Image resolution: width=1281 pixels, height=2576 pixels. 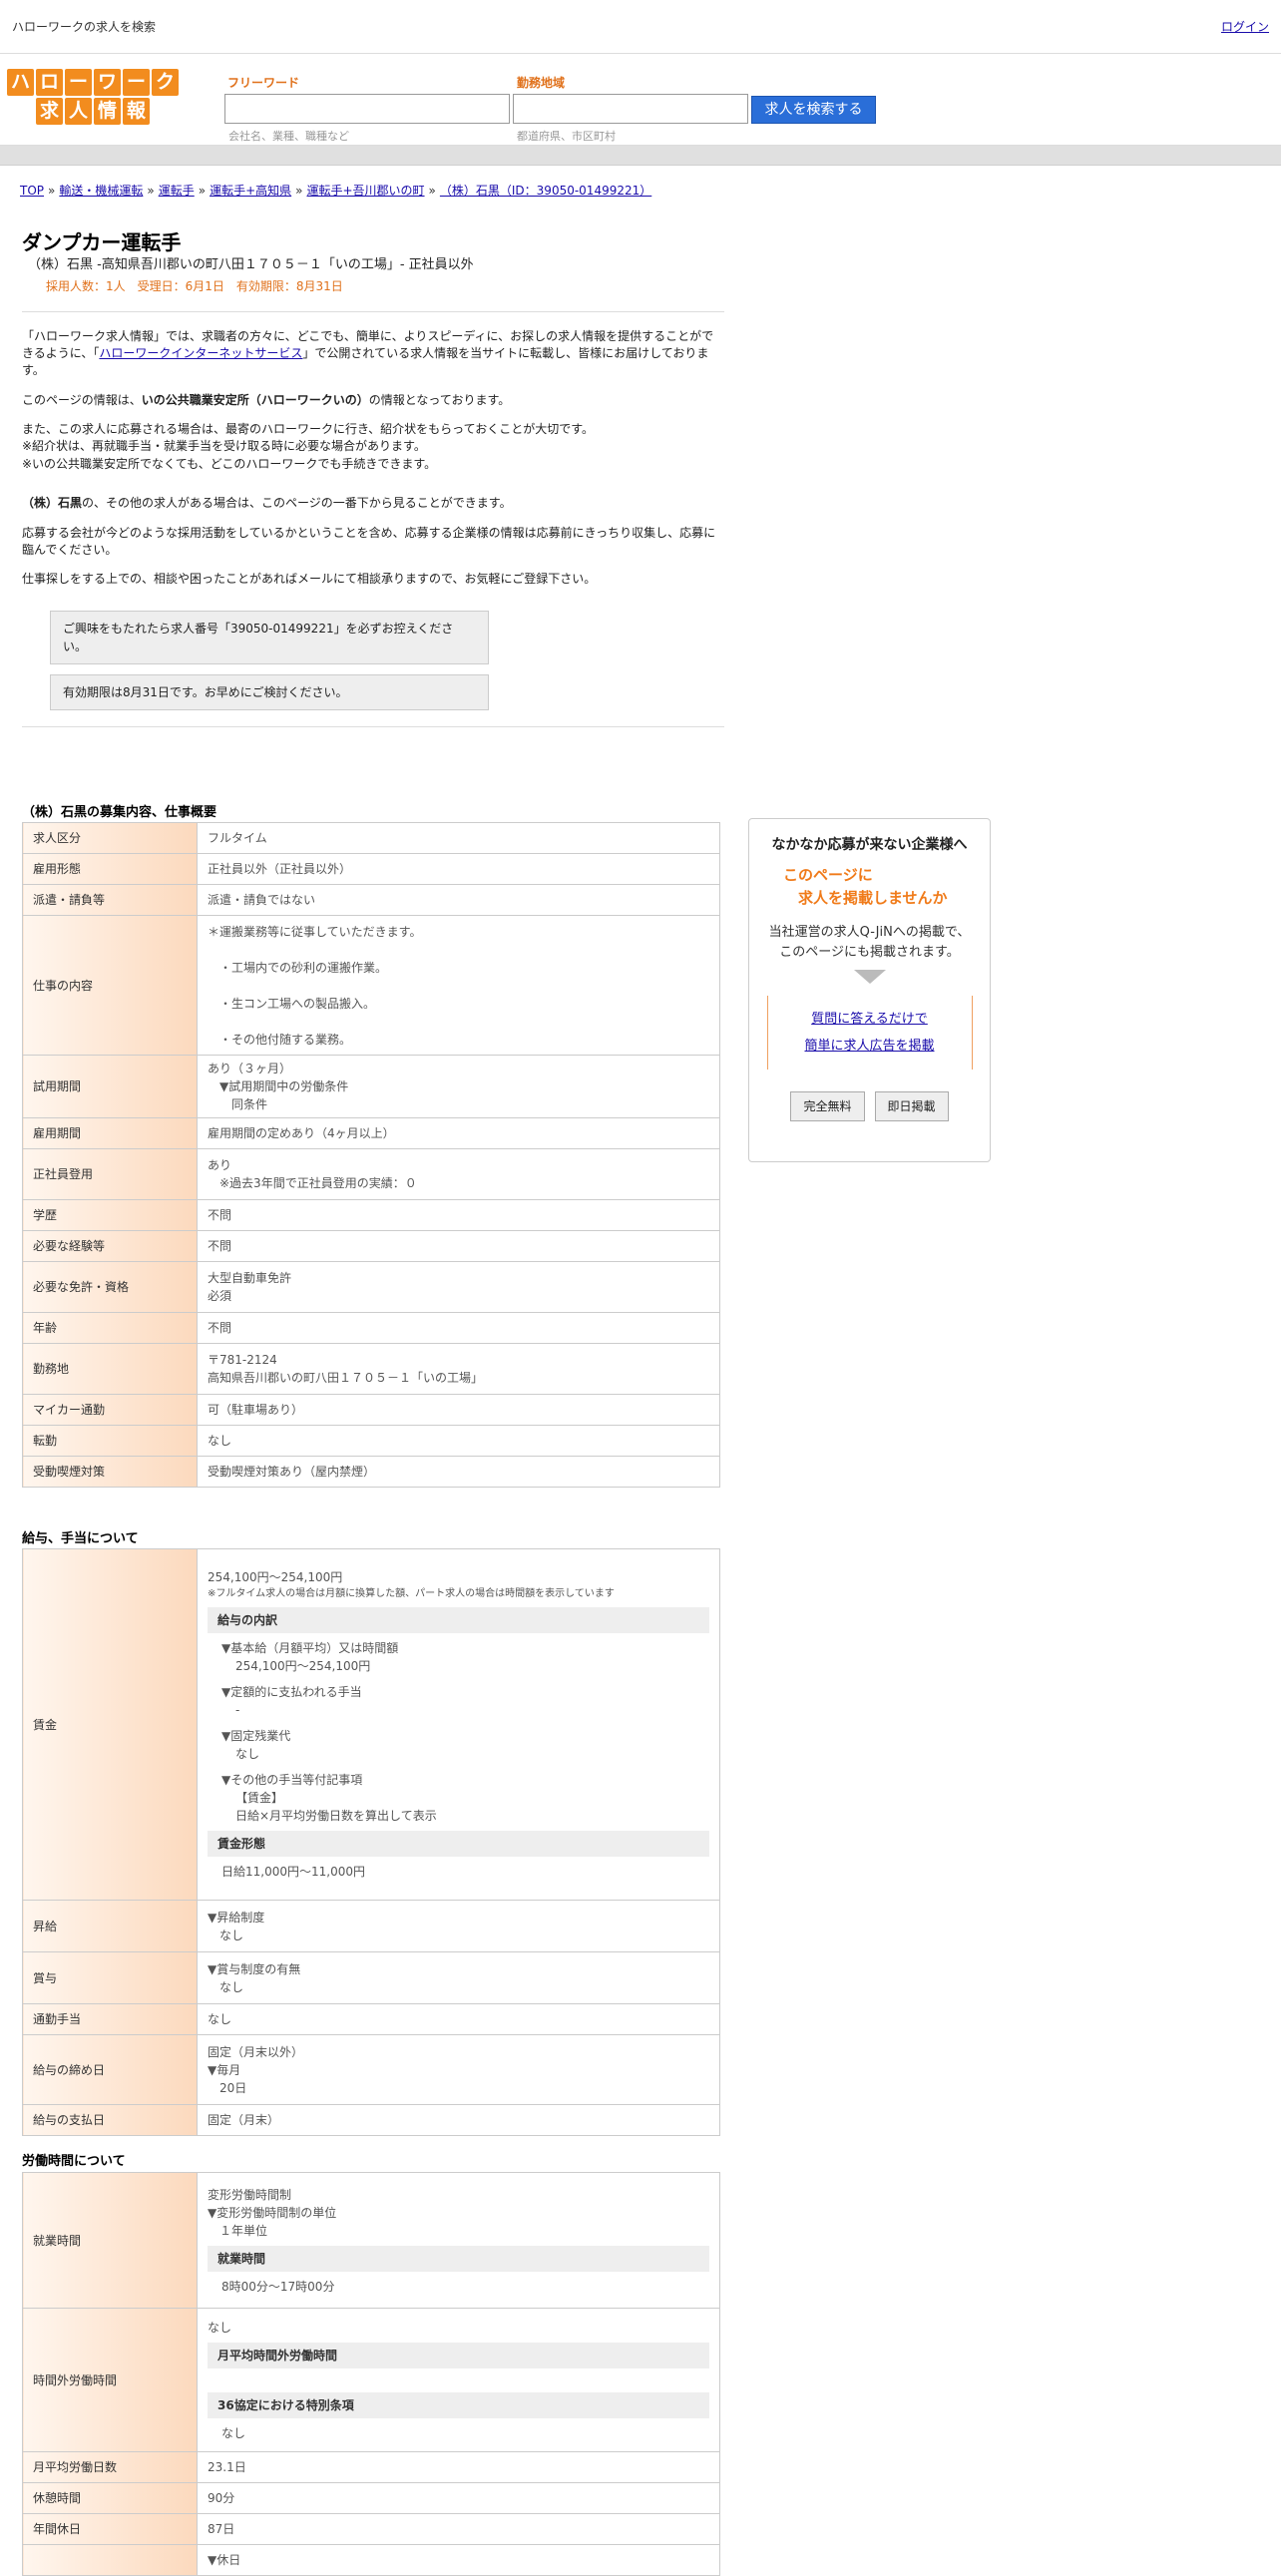 I want to click on row-value: 〒781-2124 高知県吾川郡いの町八田１７０５－１「いの工場」, so click(x=458, y=1369).